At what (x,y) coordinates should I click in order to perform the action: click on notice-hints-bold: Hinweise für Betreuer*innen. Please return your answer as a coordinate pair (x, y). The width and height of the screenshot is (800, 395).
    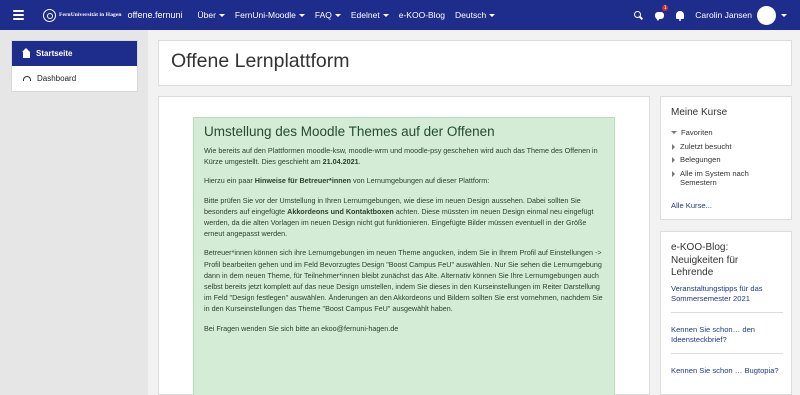
    Looking at the image, I should click on (303, 181).